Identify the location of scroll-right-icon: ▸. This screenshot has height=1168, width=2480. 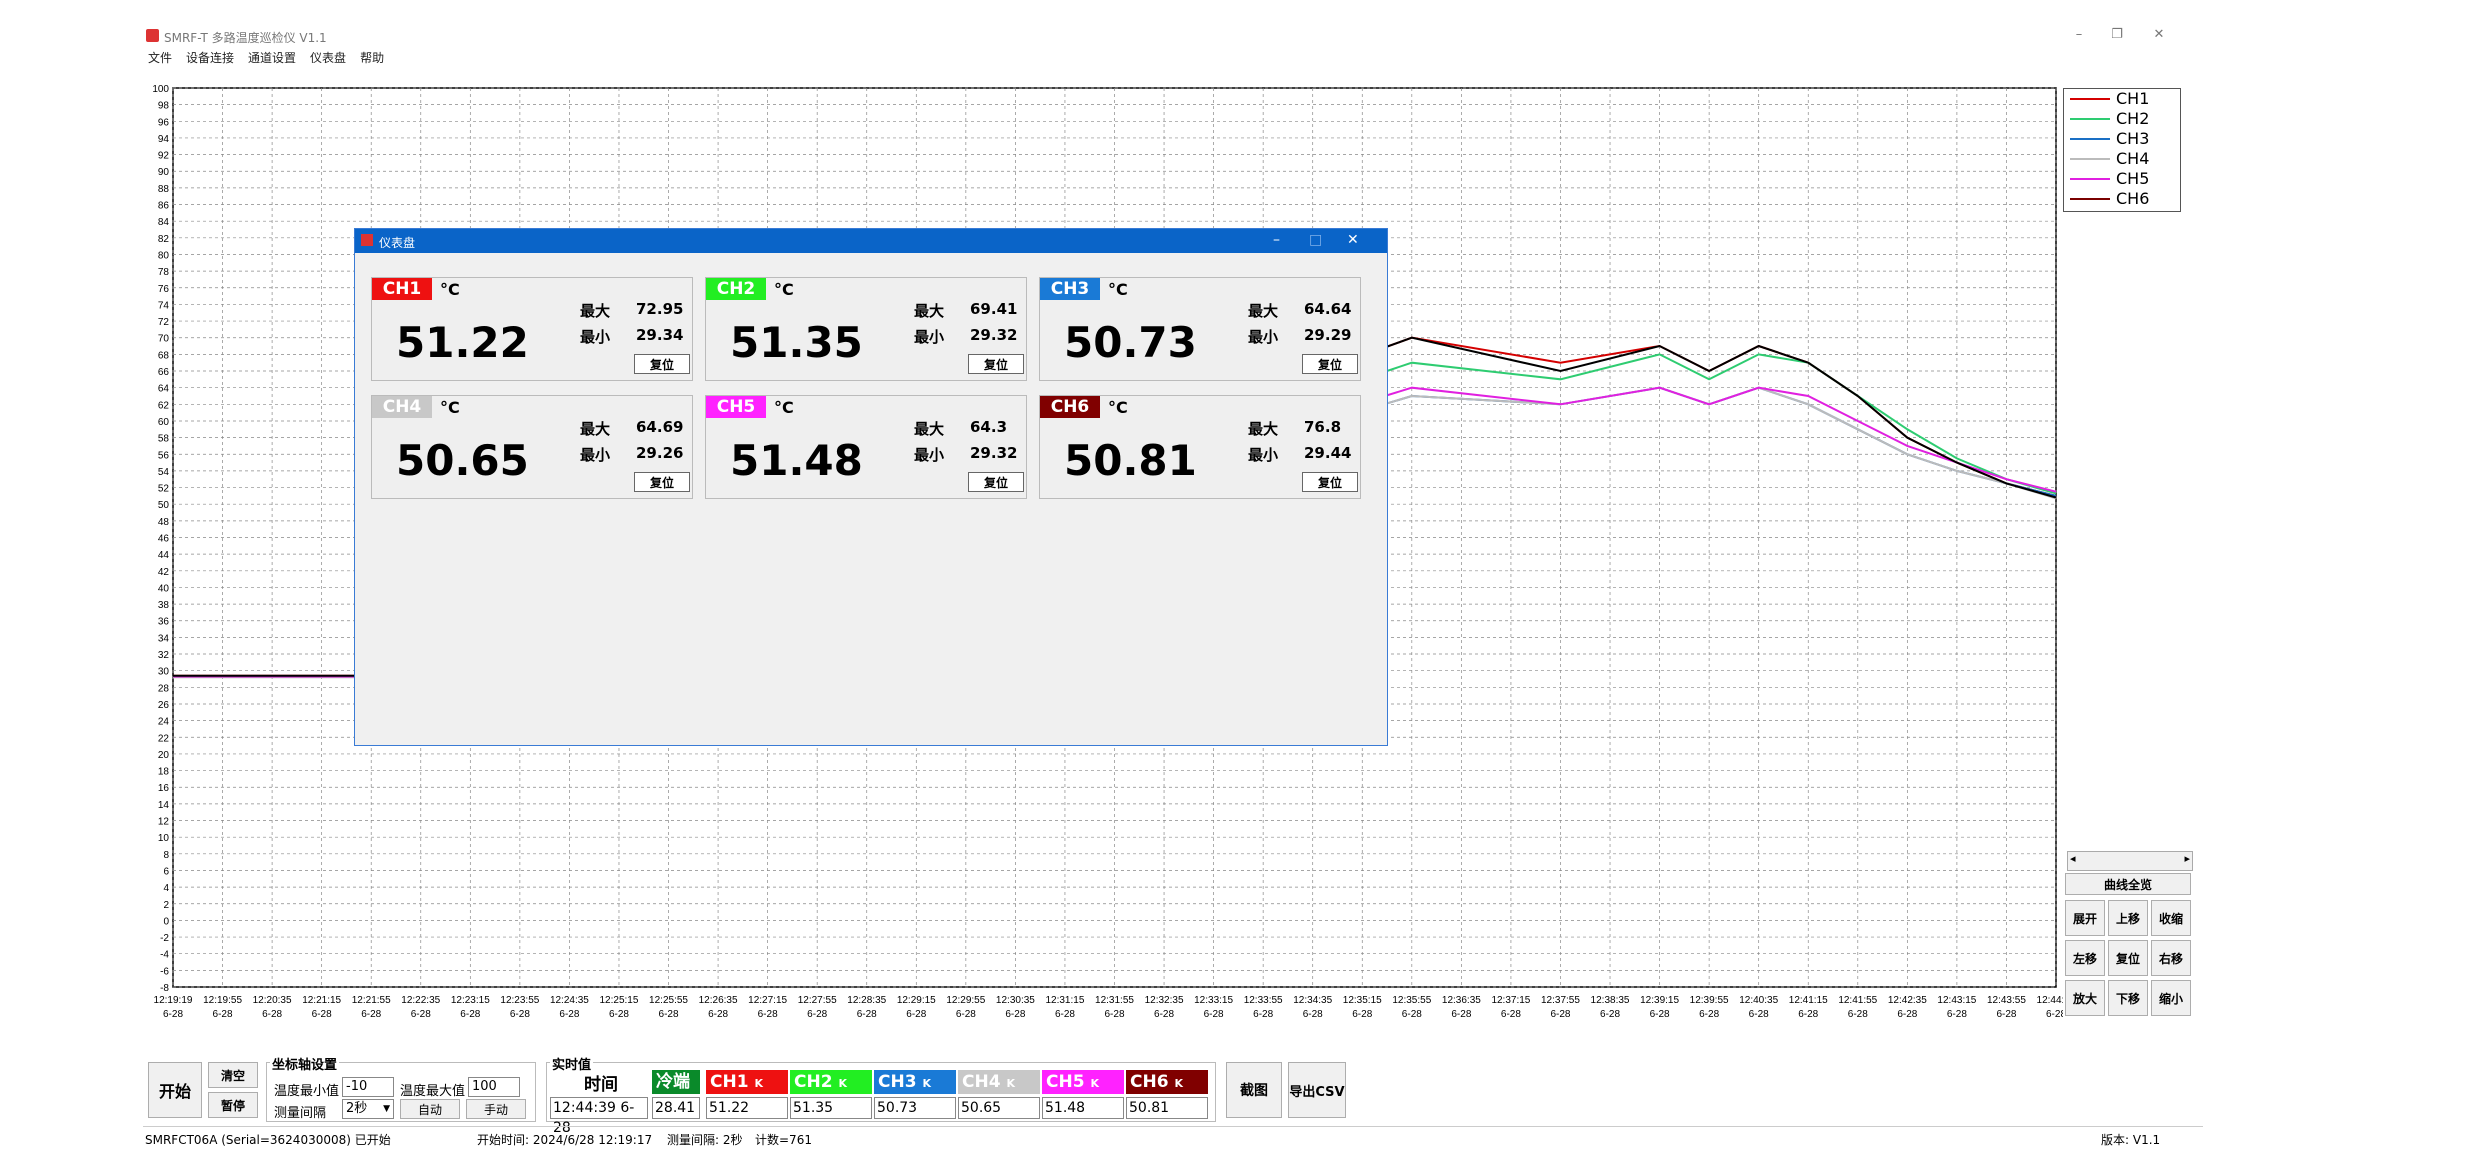
(2187, 858).